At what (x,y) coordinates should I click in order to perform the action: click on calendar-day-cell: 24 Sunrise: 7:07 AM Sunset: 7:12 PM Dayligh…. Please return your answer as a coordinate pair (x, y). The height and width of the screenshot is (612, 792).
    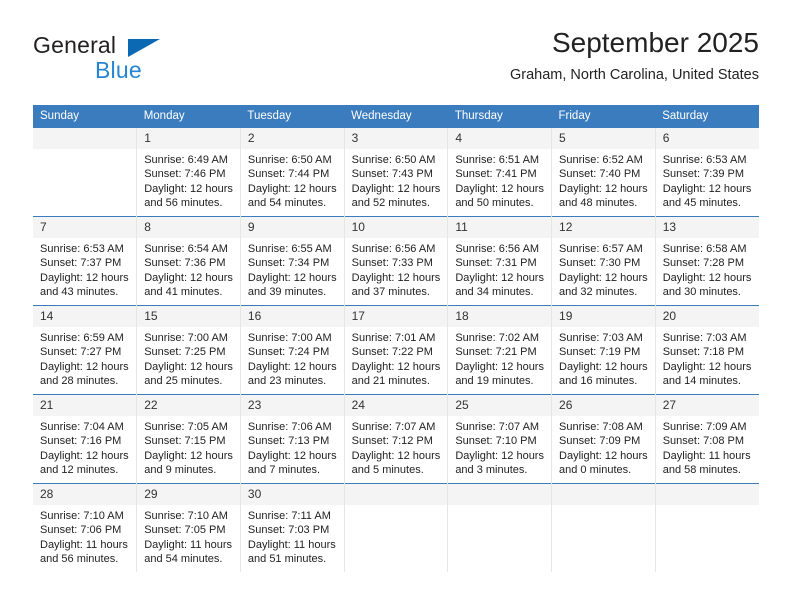
    Looking at the image, I should click on (395, 439).